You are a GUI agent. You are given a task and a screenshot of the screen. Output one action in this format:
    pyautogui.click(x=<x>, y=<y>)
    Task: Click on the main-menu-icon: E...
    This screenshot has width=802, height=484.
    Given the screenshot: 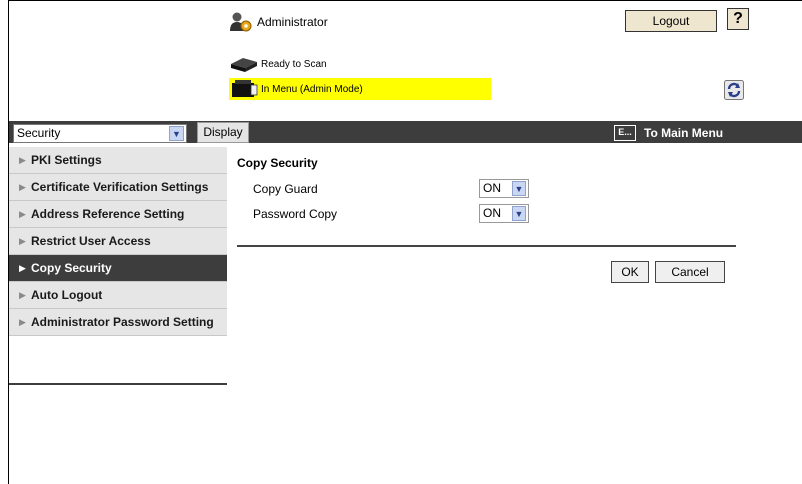 What is the action you would take?
    pyautogui.click(x=625, y=133)
    